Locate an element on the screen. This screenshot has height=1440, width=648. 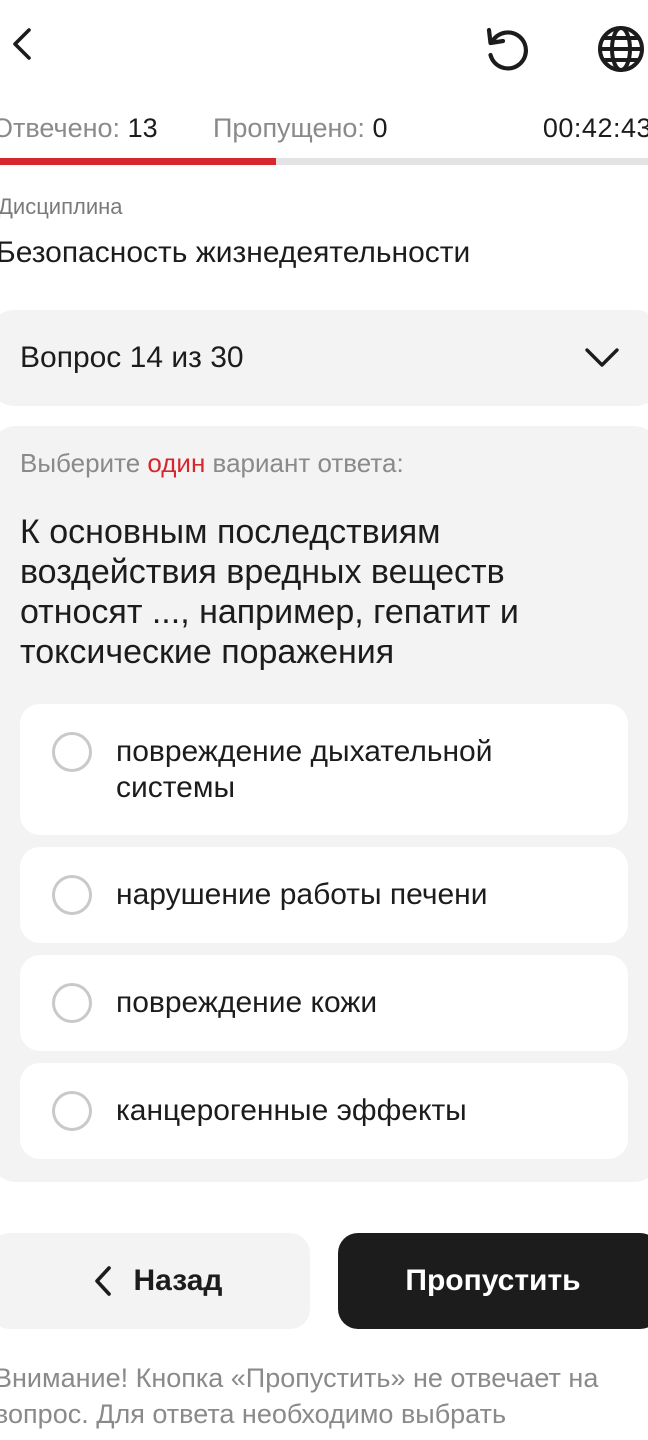
language-button is located at coordinates (619, 49).